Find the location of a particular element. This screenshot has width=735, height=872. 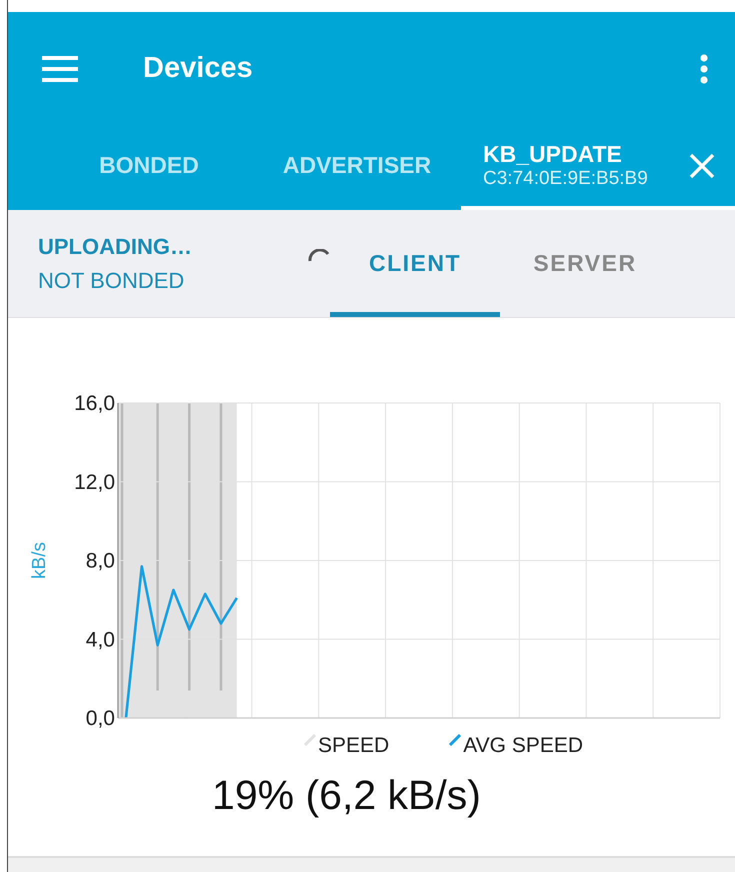

close-icon is located at coordinates (702, 165).